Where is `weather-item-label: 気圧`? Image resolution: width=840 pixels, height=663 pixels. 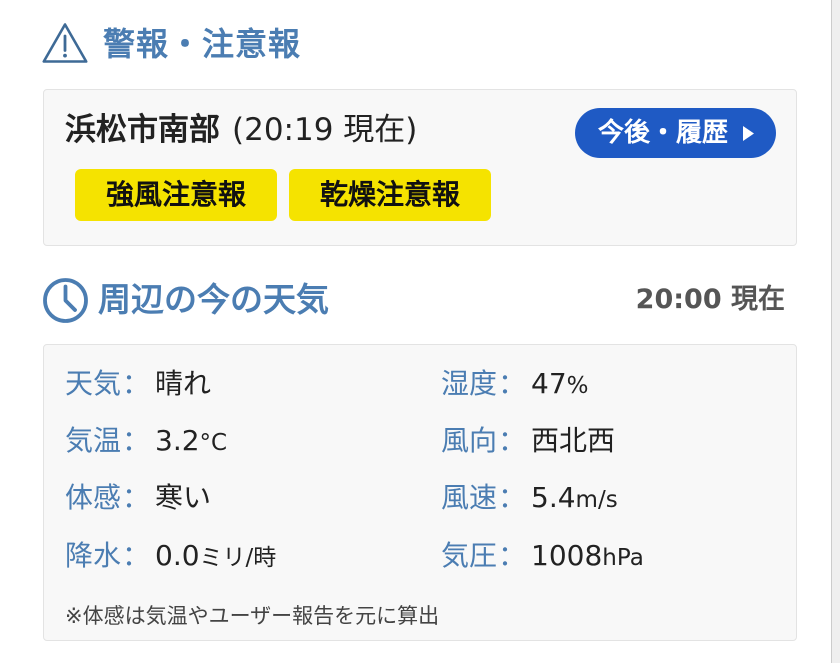
weather-item-label: 気圧 is located at coordinates (469, 555).